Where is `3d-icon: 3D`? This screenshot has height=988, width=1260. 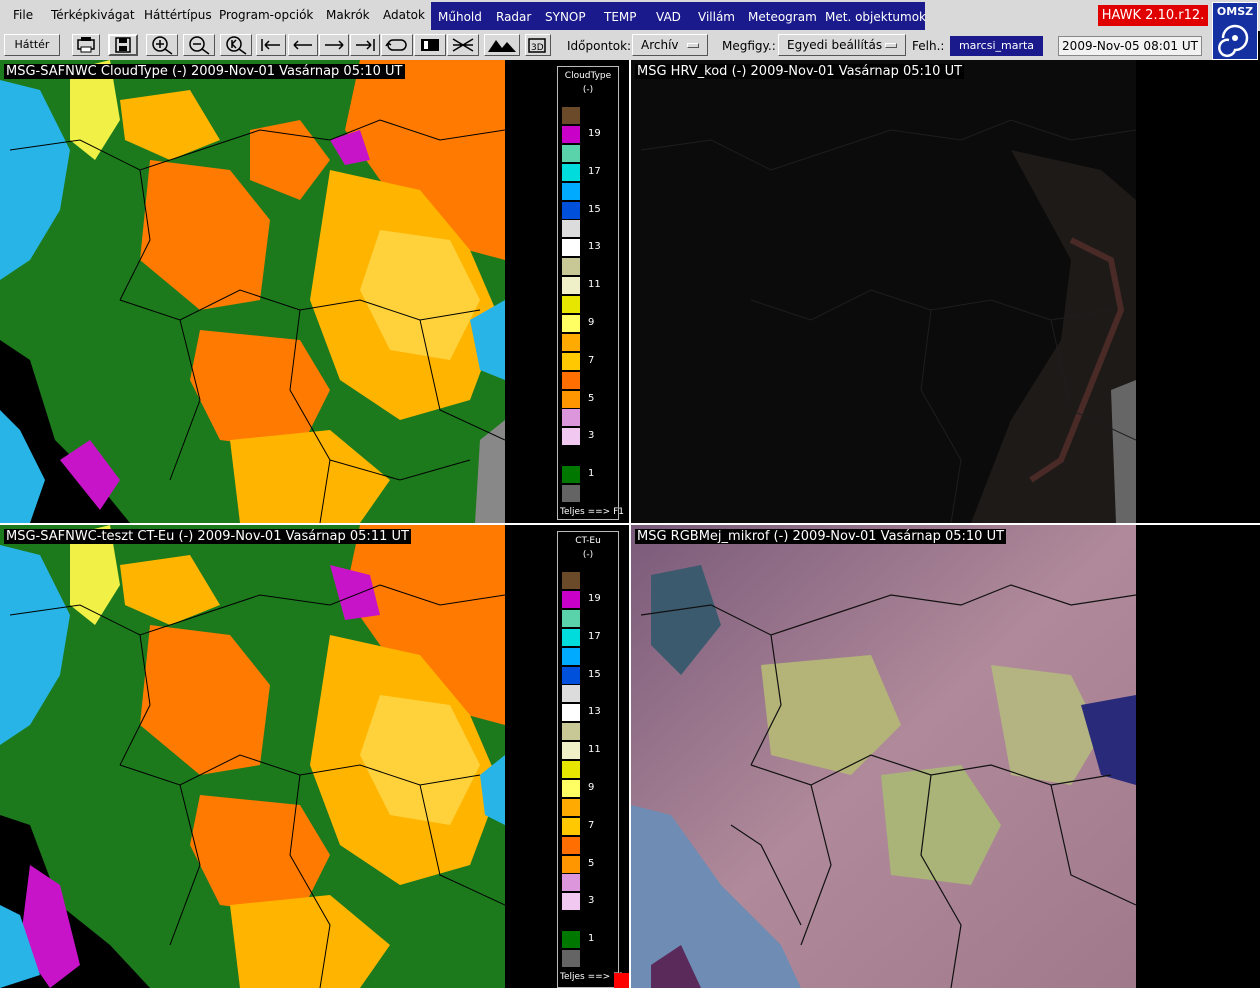 3d-icon: 3D is located at coordinates (538, 45).